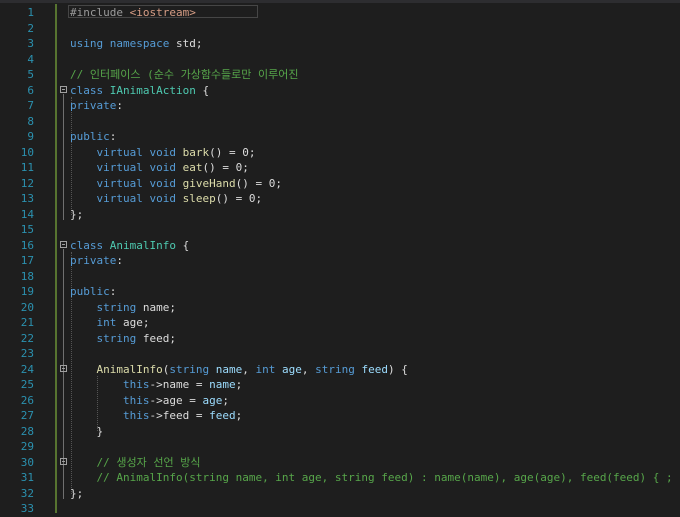  I want to click on code-token: #include, so click(100, 12).